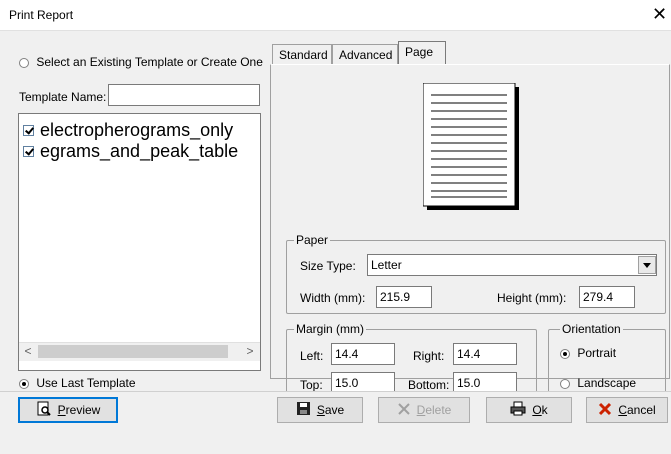  Describe the element at coordinates (607, 383) in the screenshot. I see `landscape-label: Landscape` at that location.